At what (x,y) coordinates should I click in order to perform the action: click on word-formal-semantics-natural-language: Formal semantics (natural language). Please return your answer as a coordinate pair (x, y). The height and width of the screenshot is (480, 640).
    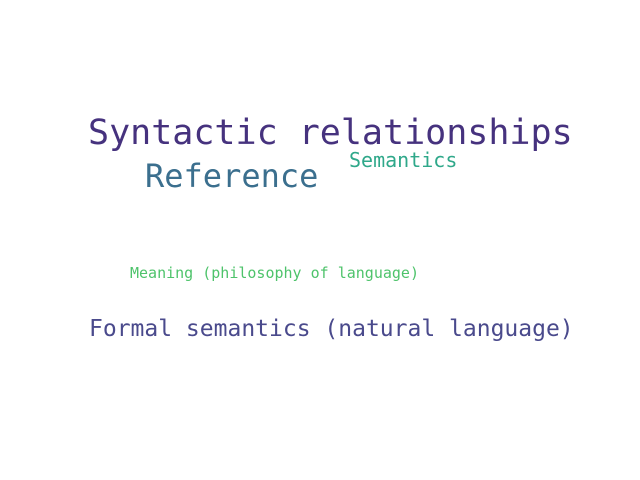
    Looking at the image, I should click on (331, 329).